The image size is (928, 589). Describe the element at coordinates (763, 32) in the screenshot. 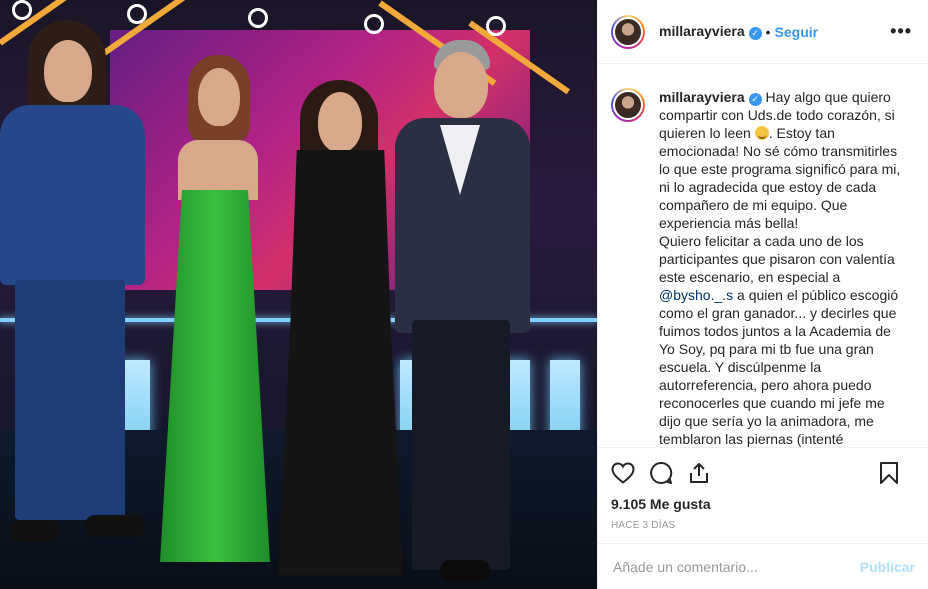

I see `post-header: millarayviera ✓ • Seguir •••` at that location.